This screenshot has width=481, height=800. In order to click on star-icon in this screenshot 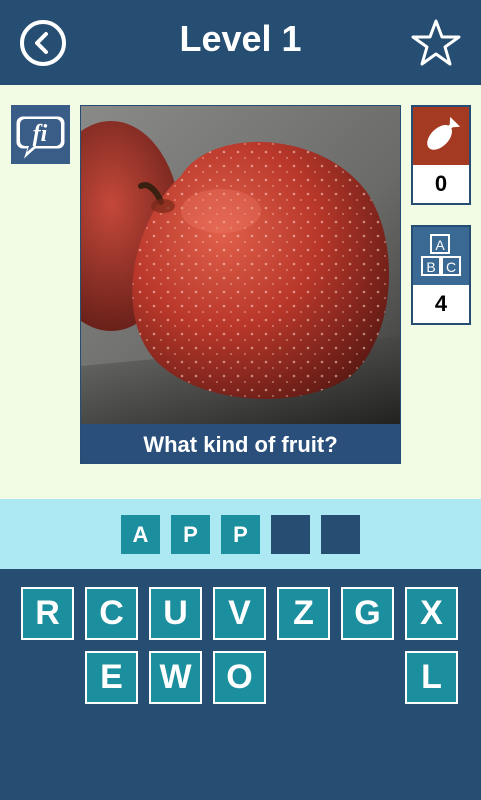, I will do `click(436, 42)`.